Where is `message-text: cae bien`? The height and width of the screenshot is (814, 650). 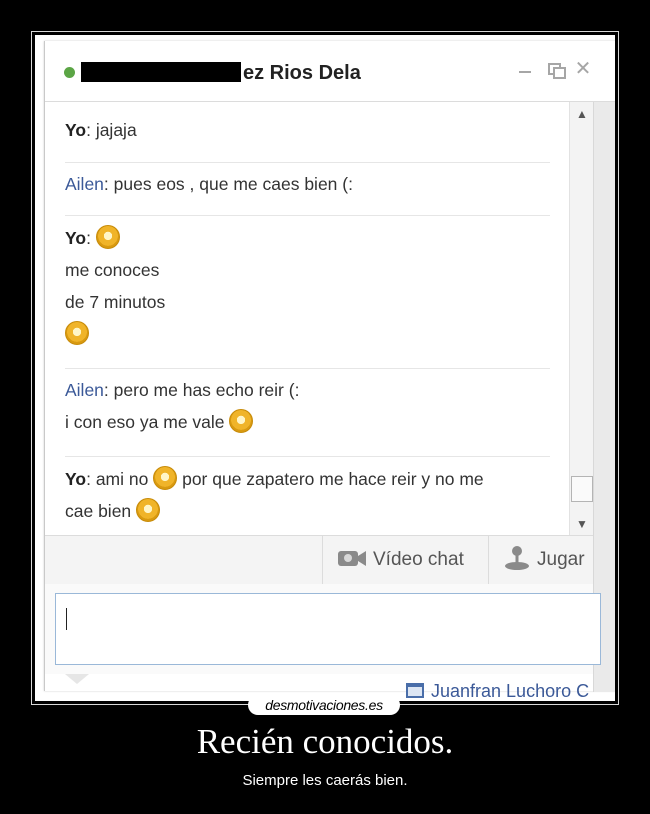 message-text: cae bien is located at coordinates (98, 511).